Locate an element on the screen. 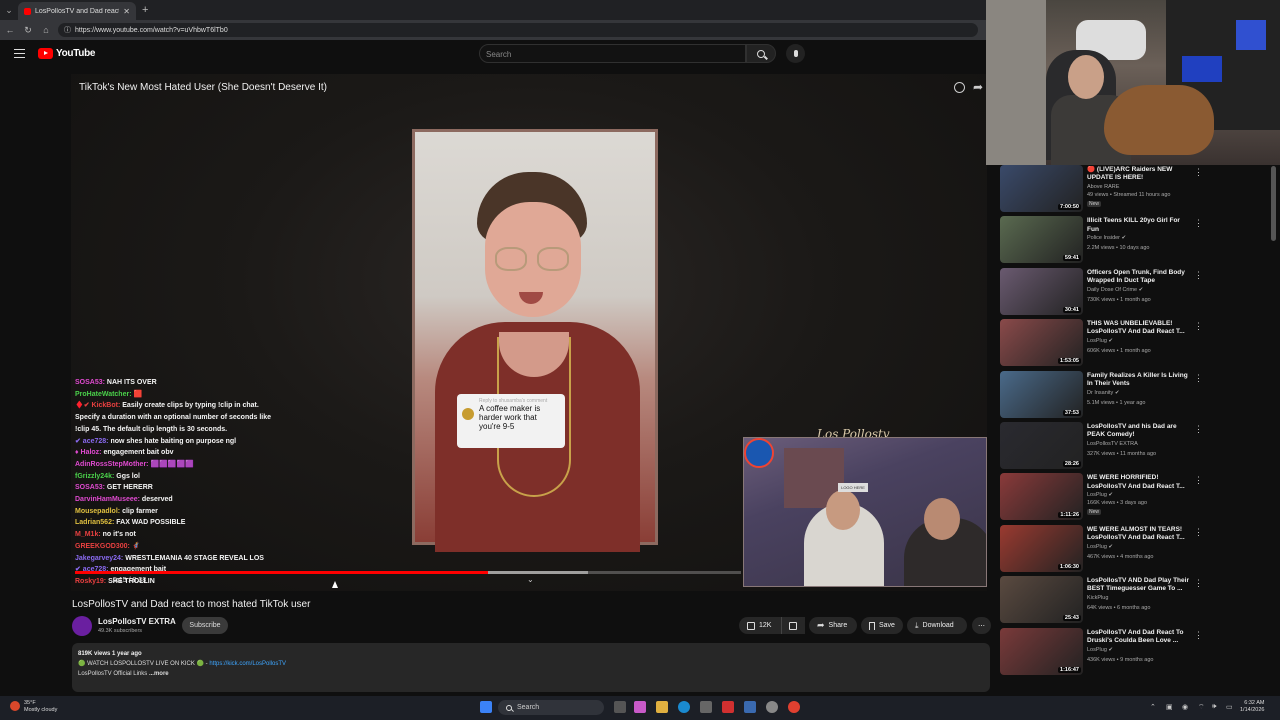  volume-icon: 🕪 is located at coordinates (1214, 707).